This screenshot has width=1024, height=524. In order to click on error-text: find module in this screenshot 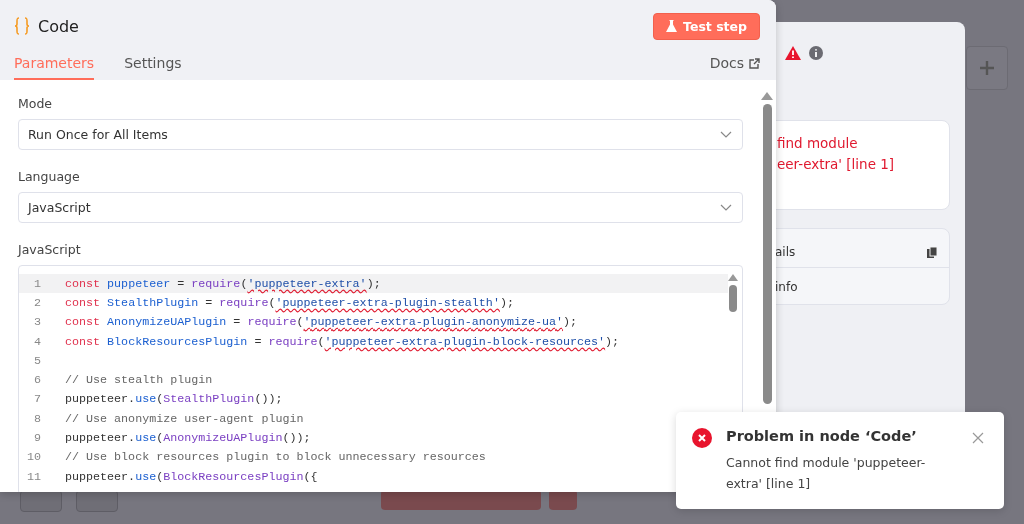, I will do `click(818, 143)`.